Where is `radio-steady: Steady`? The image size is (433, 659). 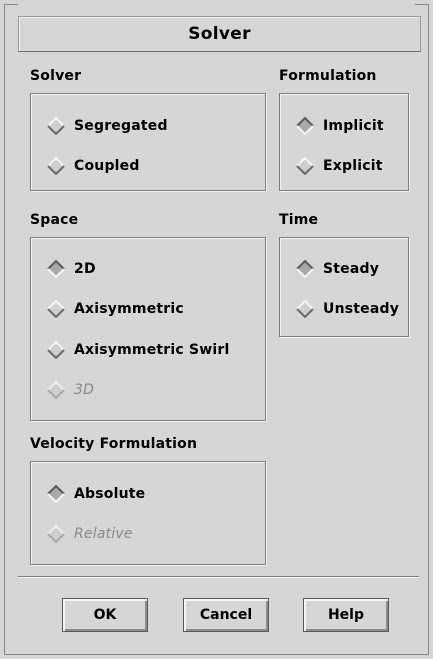
radio-steady: Steady is located at coordinates (337, 269).